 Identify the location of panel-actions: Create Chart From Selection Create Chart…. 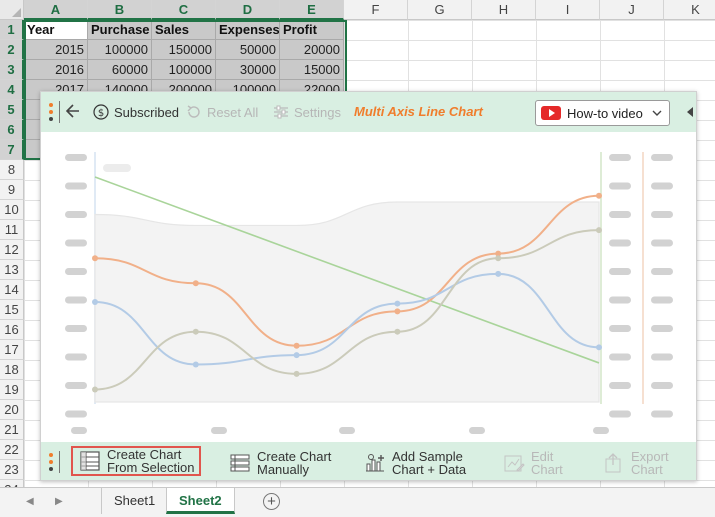
(368, 461).